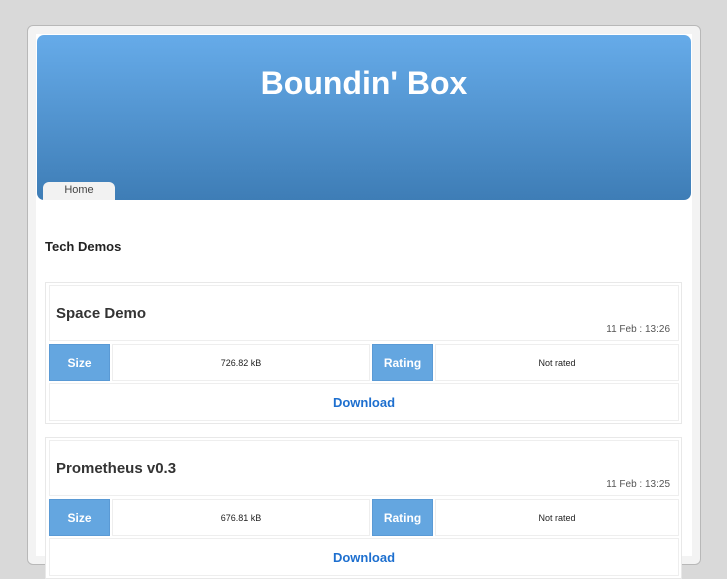  Describe the element at coordinates (364, 83) in the screenshot. I see `site-title: Boundin' Box` at that location.